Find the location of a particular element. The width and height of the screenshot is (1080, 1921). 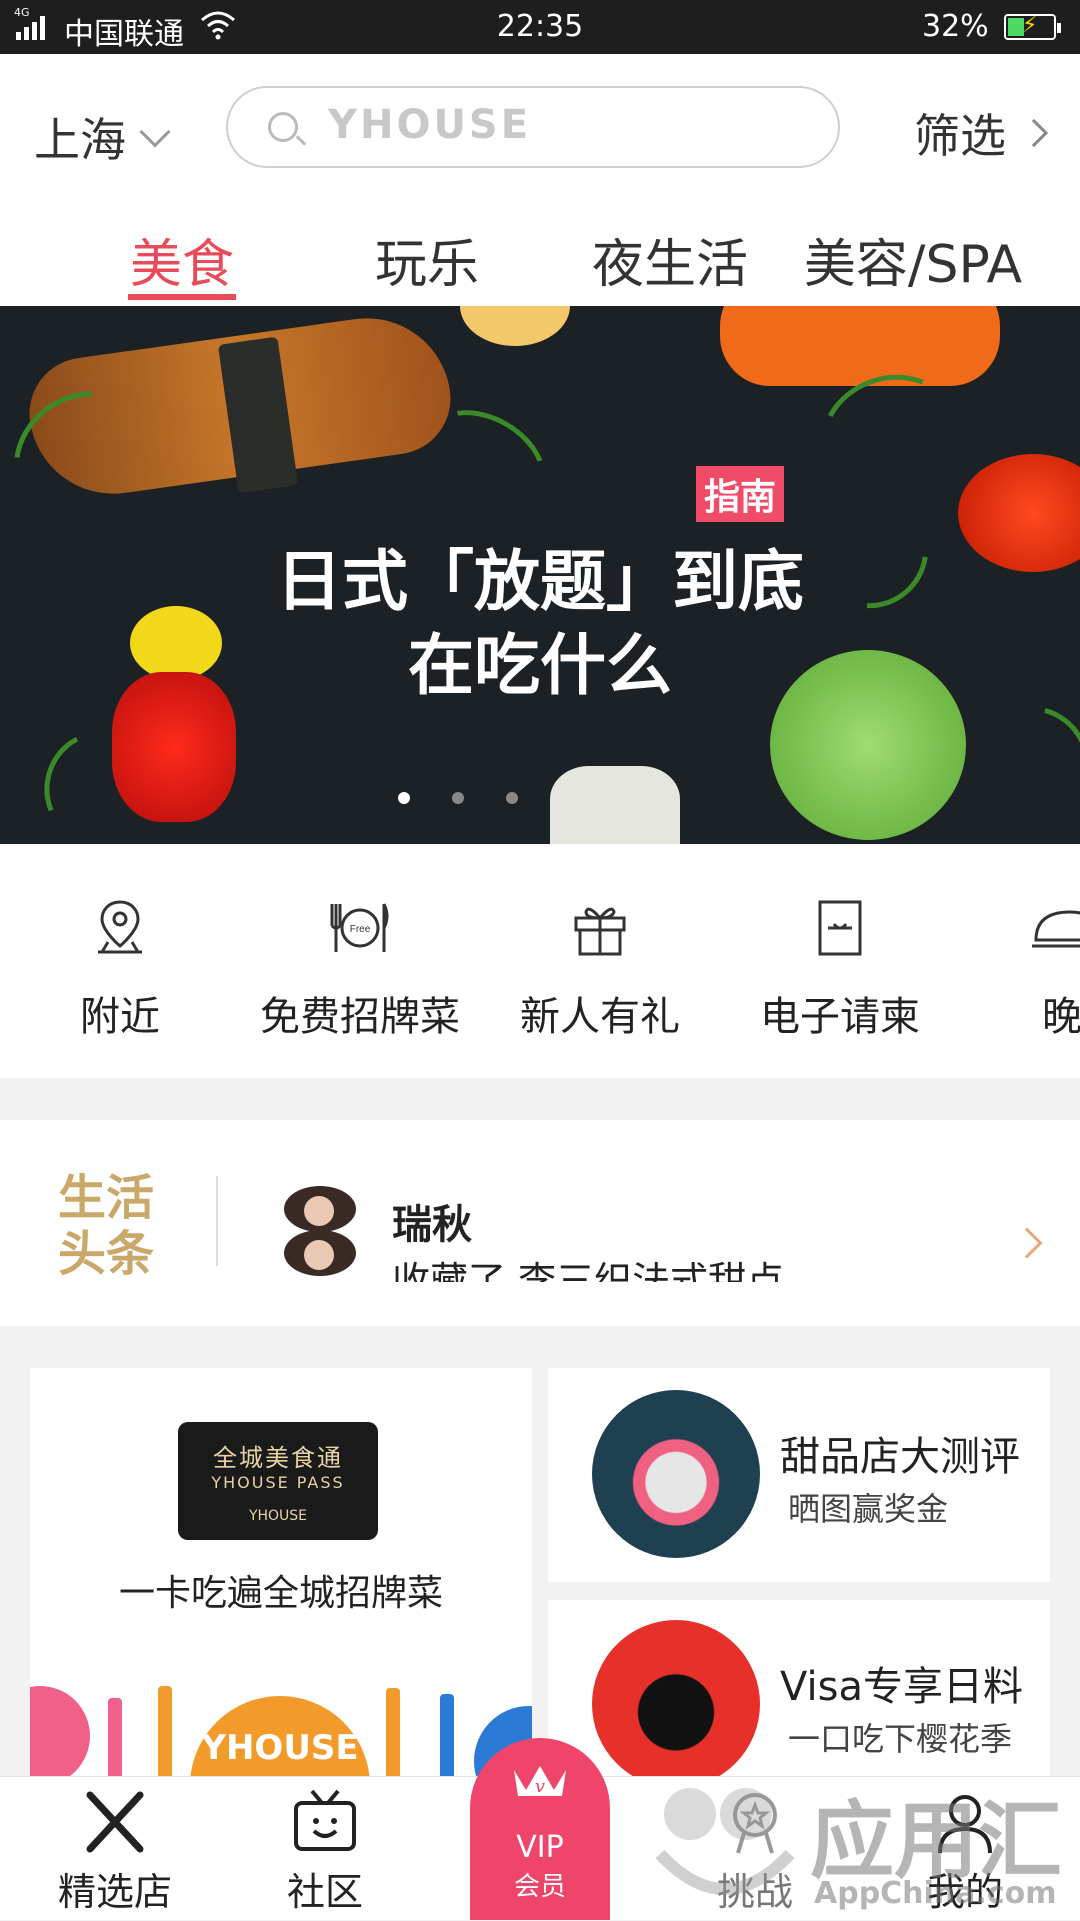

illustration-text: YHOUSE is located at coordinates (280, 1748).